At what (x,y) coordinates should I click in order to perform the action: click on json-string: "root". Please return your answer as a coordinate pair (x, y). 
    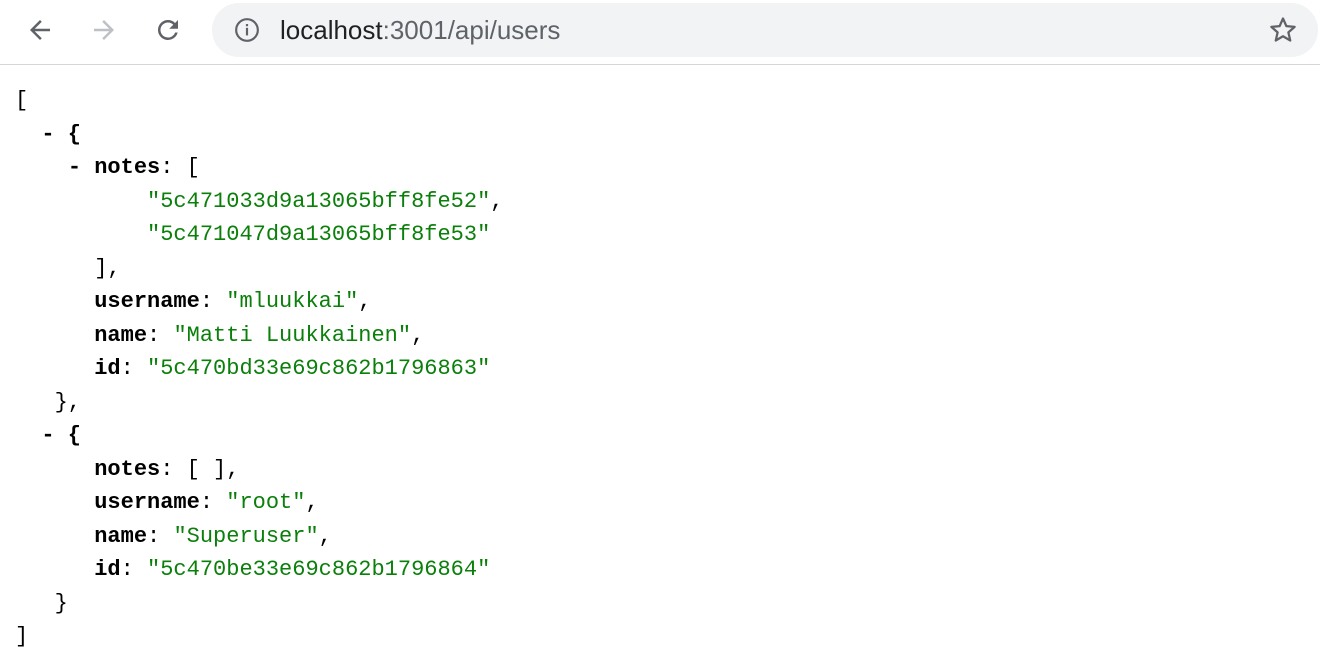
    Looking at the image, I should click on (266, 502).